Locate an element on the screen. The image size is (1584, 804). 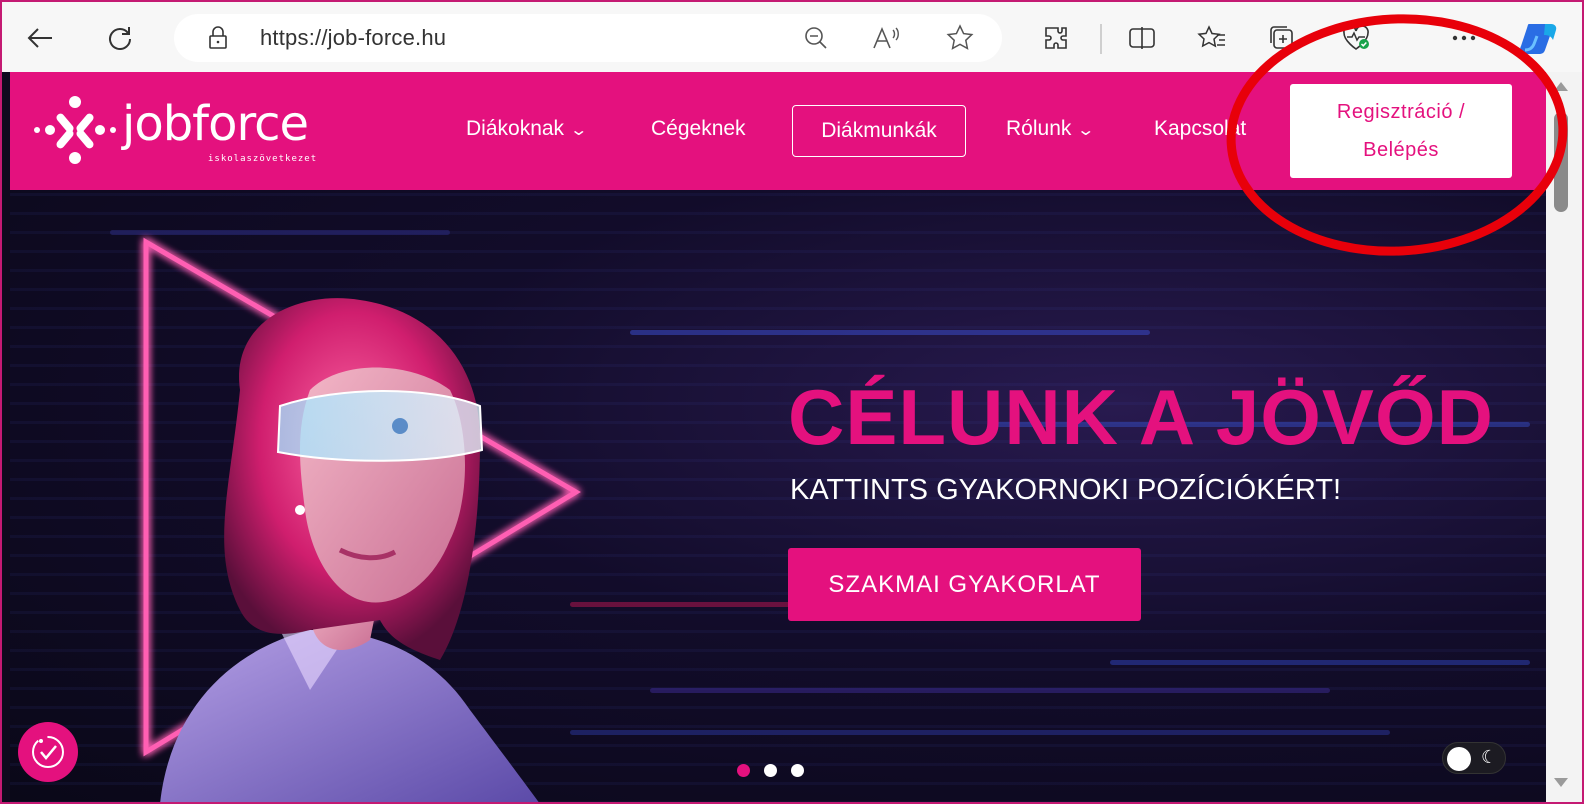
scroll-down-arrow-icon is located at coordinates (1561, 782).